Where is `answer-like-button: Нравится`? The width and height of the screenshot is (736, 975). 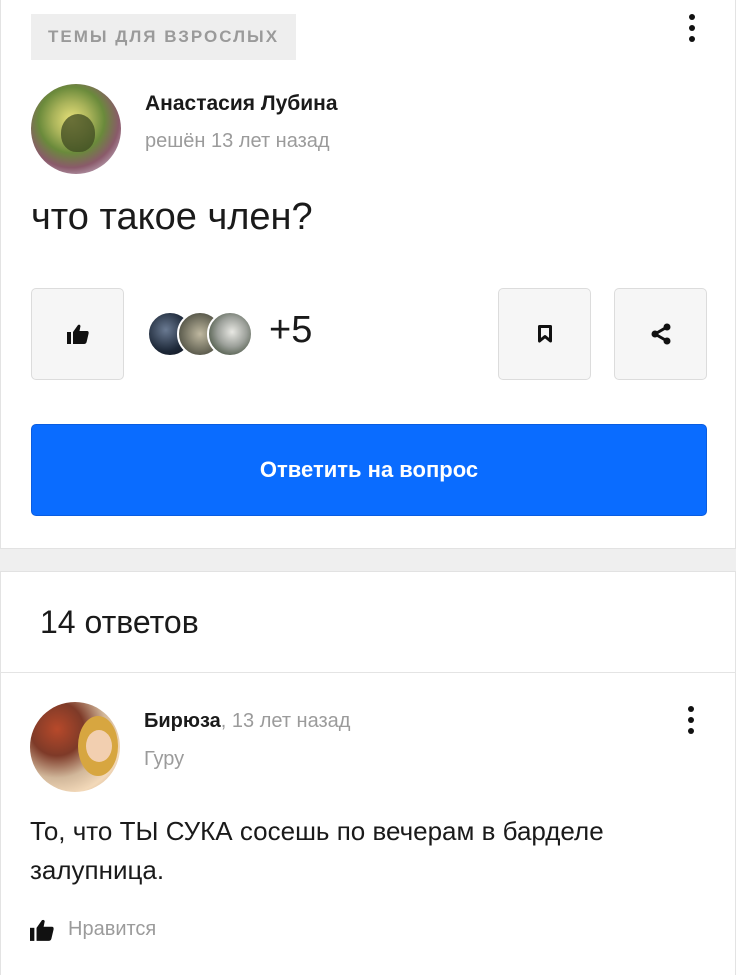 answer-like-button: Нравится is located at coordinates (93, 929).